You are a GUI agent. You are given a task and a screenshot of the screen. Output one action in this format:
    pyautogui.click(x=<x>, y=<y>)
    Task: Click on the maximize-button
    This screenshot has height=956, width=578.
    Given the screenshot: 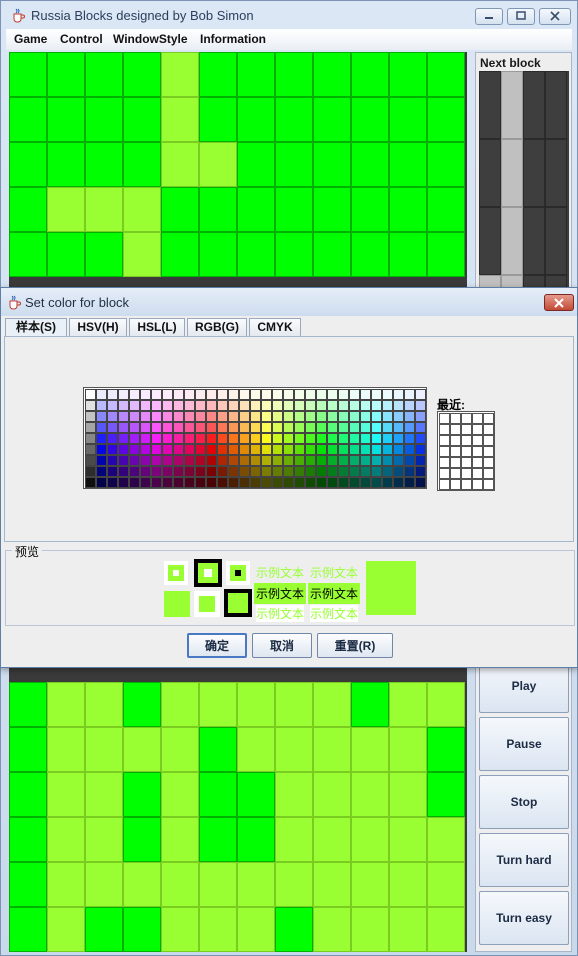 What is the action you would take?
    pyautogui.click(x=521, y=16)
    